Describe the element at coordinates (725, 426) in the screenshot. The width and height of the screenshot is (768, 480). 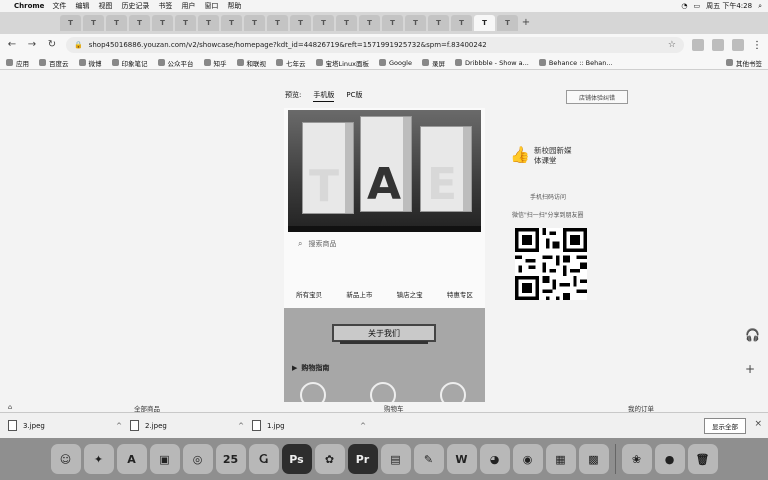
I see `show-all-button: 显示全部` at that location.